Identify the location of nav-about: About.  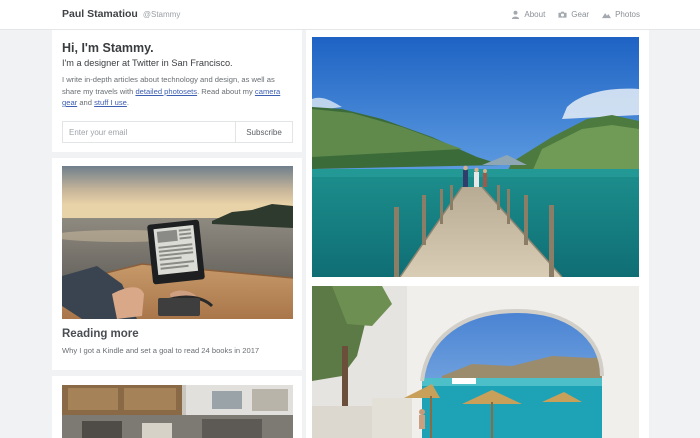
(528, 14).